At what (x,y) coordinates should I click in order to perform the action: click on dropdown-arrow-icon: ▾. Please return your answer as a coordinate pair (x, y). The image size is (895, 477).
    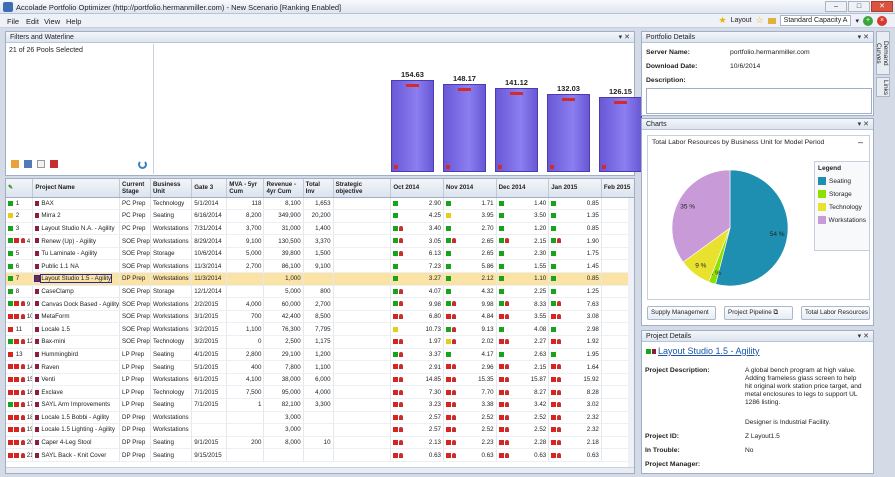
    Looking at the image, I should click on (857, 21).